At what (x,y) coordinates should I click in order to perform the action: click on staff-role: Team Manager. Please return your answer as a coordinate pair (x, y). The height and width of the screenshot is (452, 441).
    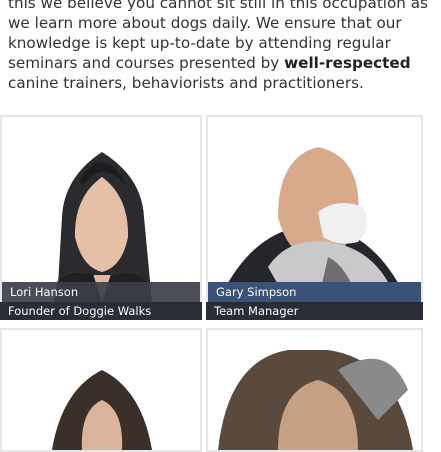
    Looking at the image, I should click on (256, 311).